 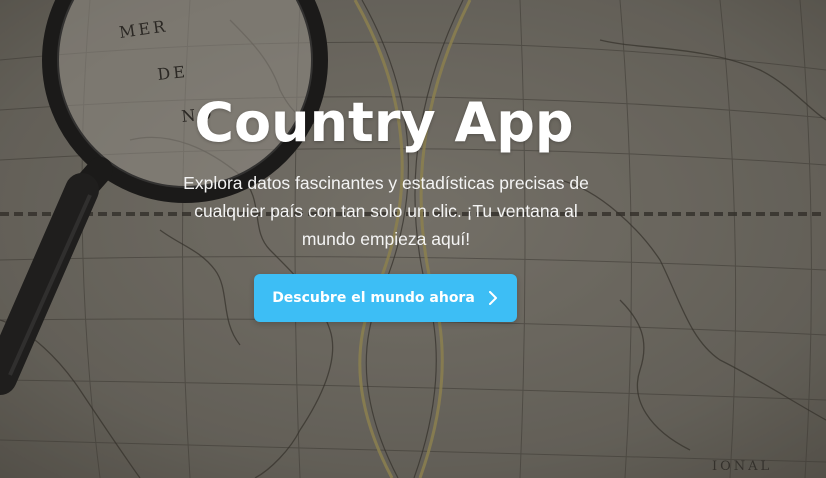 What do you see at coordinates (373, 298) in the screenshot?
I see `cta-label: Descubre el mundo ahora` at bounding box center [373, 298].